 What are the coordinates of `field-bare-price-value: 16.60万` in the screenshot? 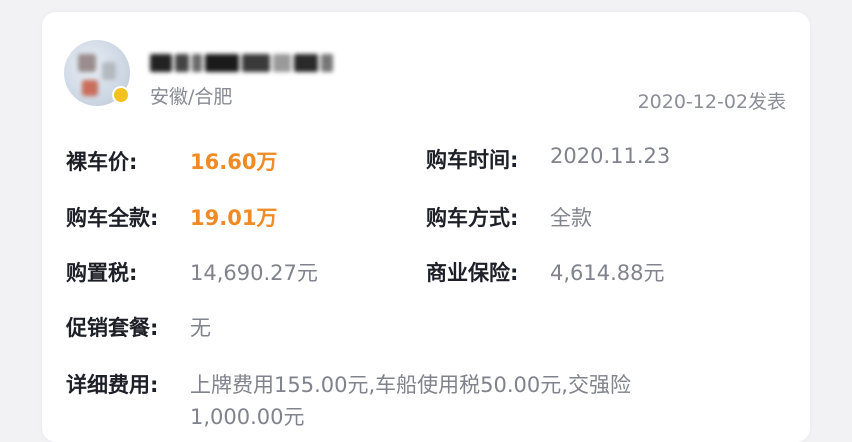 It's located at (233, 161).